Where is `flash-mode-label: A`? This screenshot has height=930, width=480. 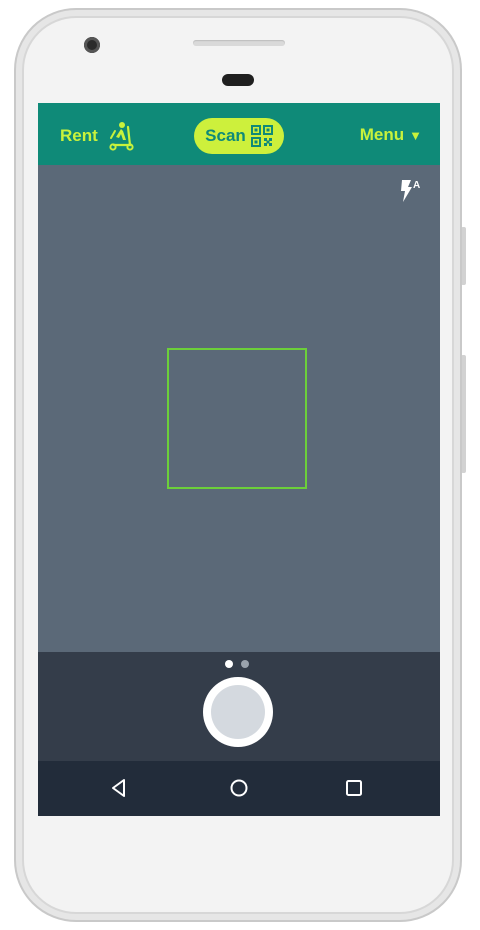 flash-mode-label: A is located at coordinates (416, 185).